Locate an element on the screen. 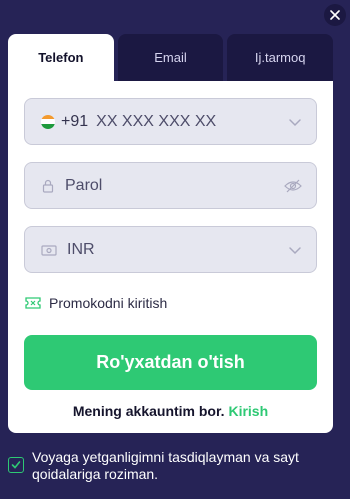 This screenshot has height=499, width=350. close-icon is located at coordinates (335, 15).